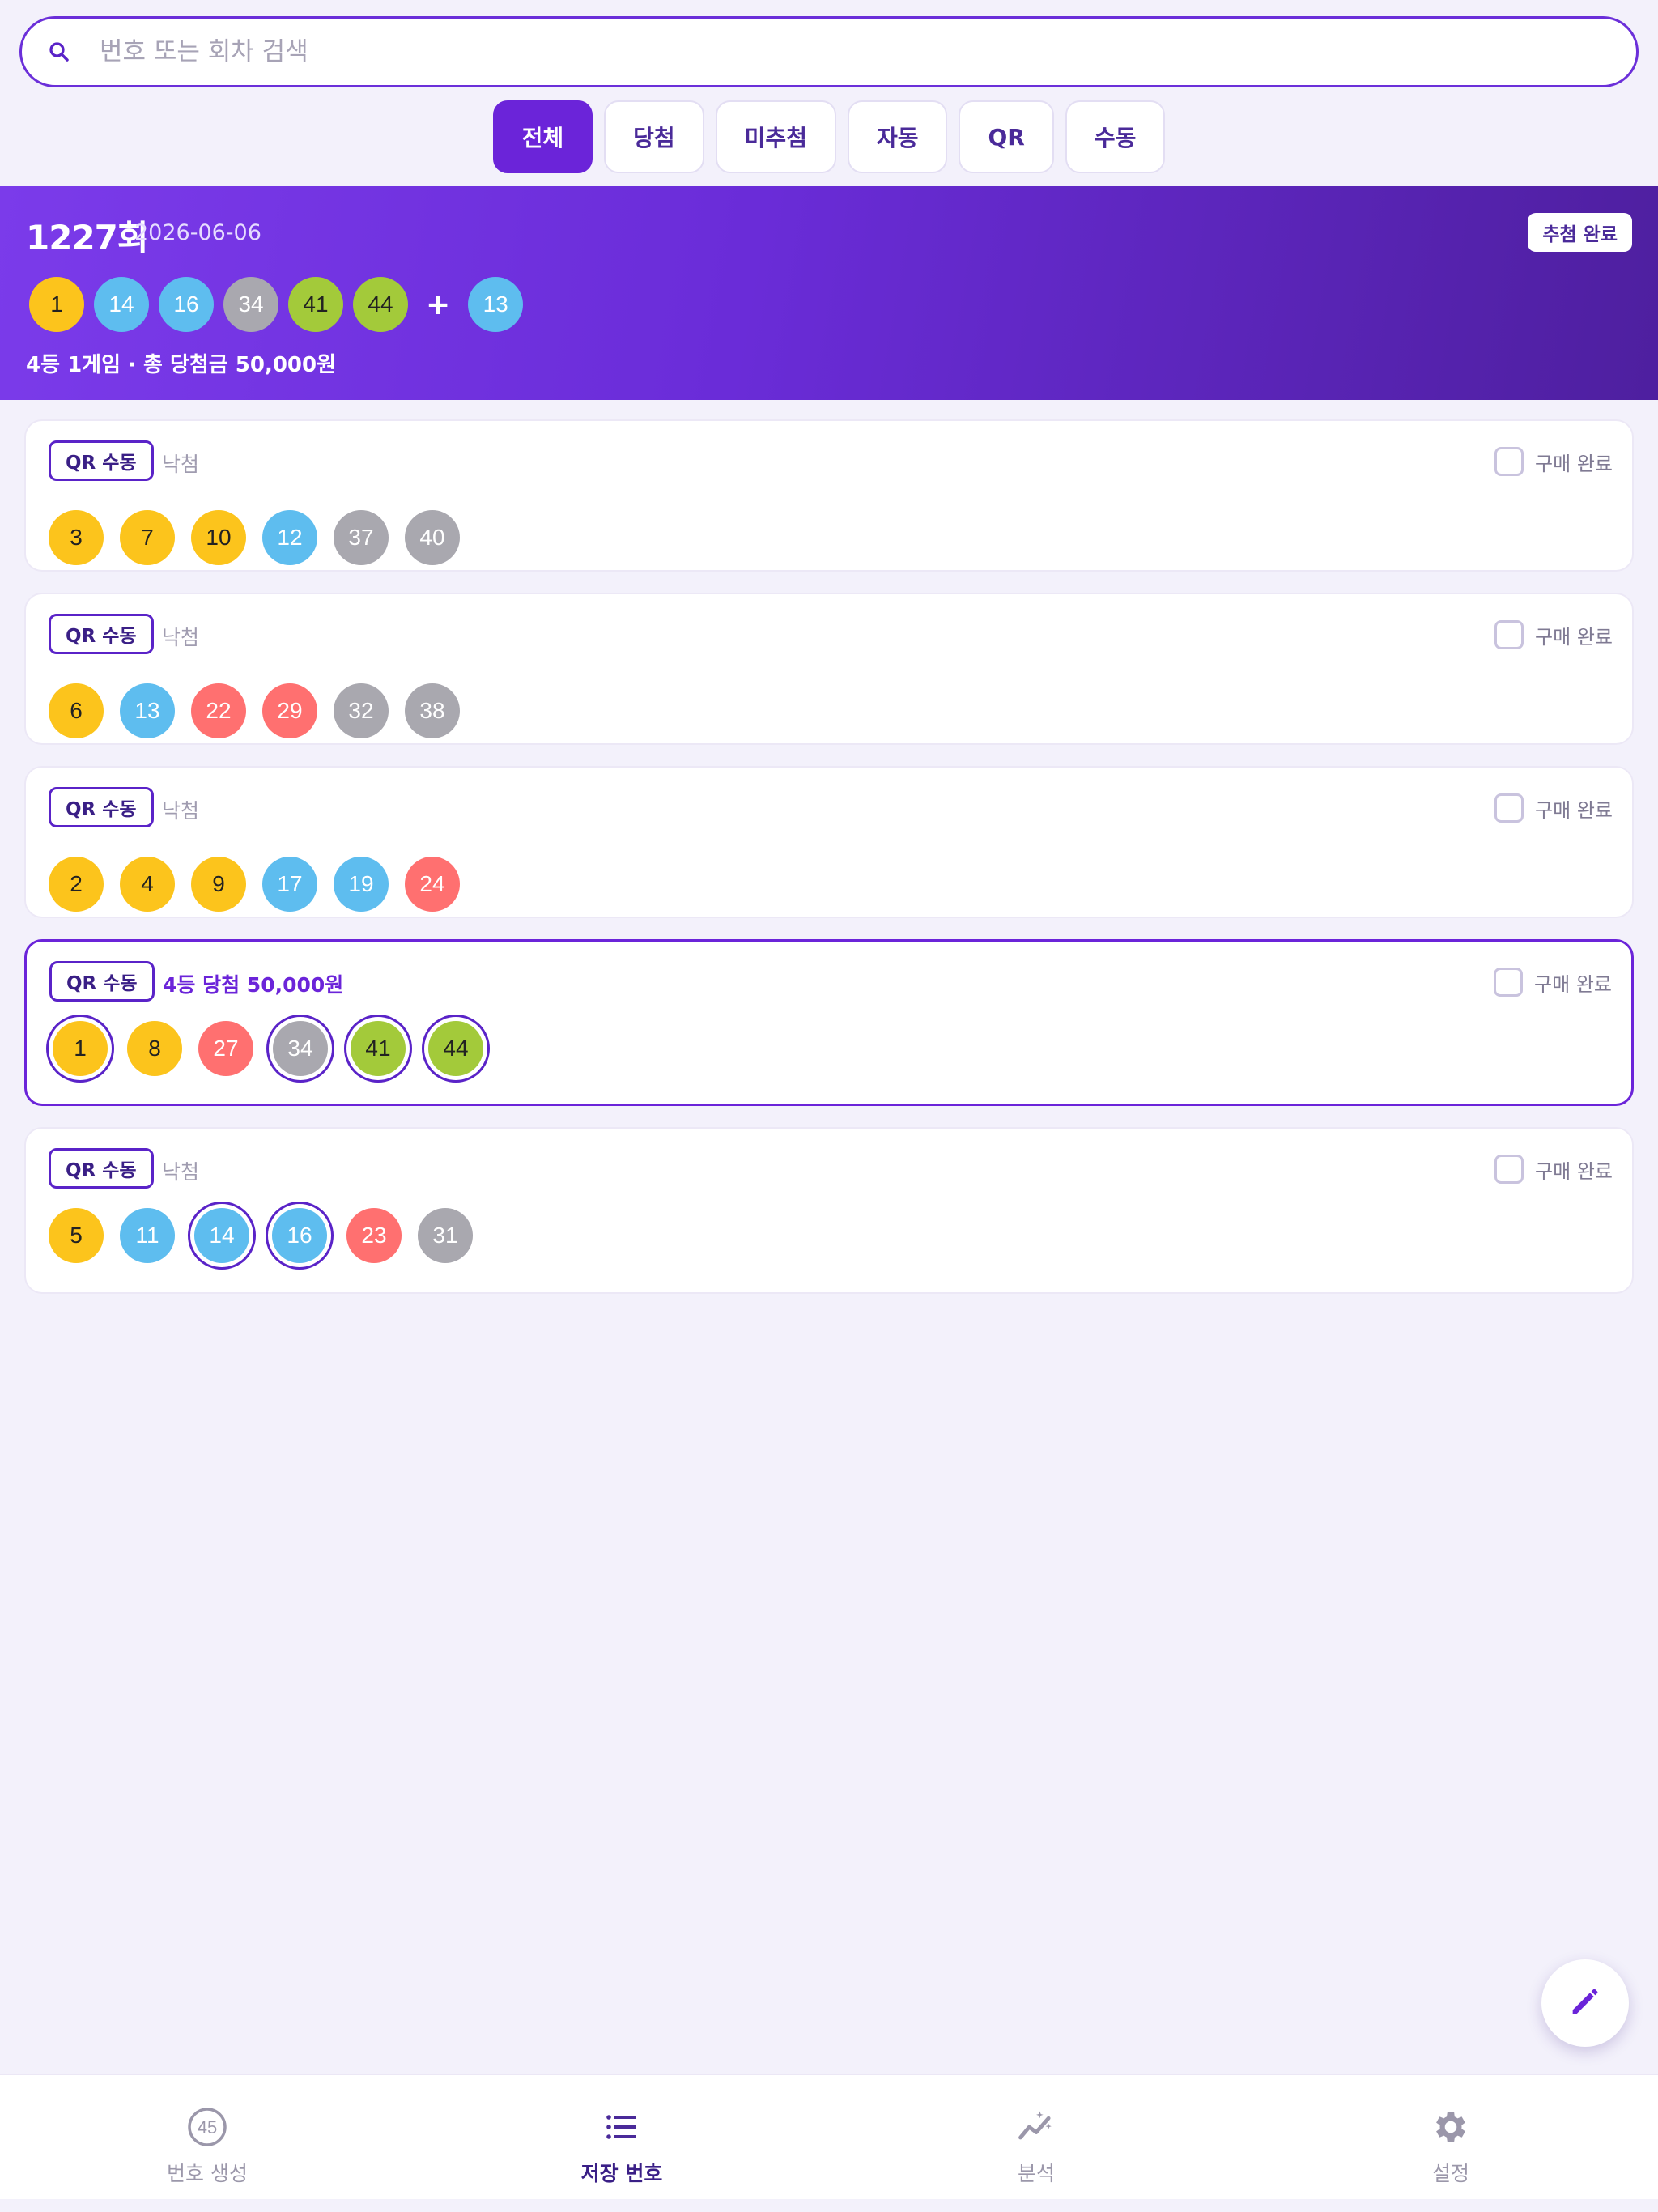  I want to click on ticket-numbers: 6 13 22 29 32 38, so click(254, 711).